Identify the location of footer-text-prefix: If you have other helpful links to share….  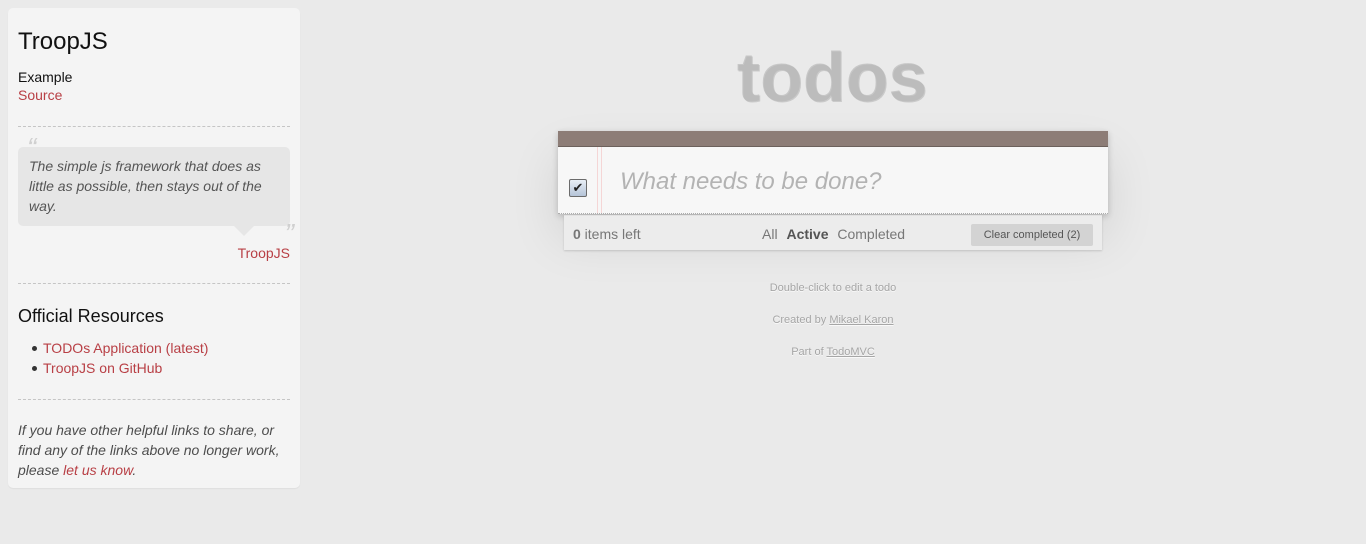
(149, 450).